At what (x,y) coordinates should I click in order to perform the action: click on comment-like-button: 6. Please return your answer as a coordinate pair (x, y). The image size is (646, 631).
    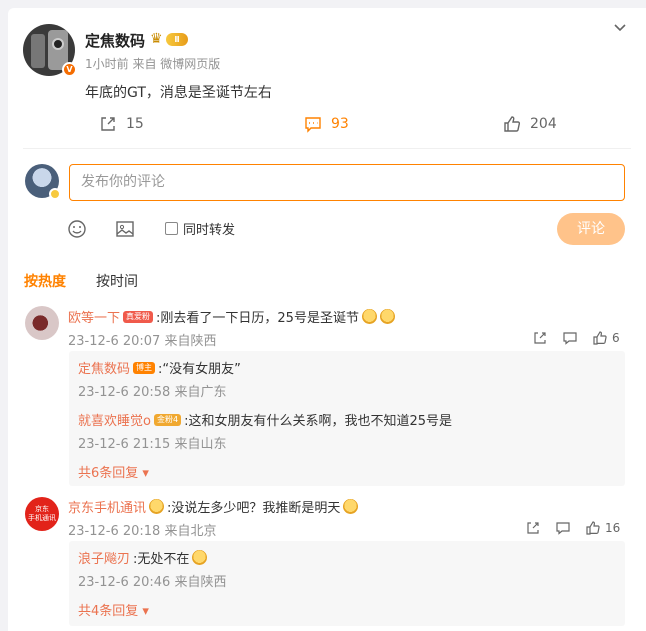
    Looking at the image, I should click on (606, 338).